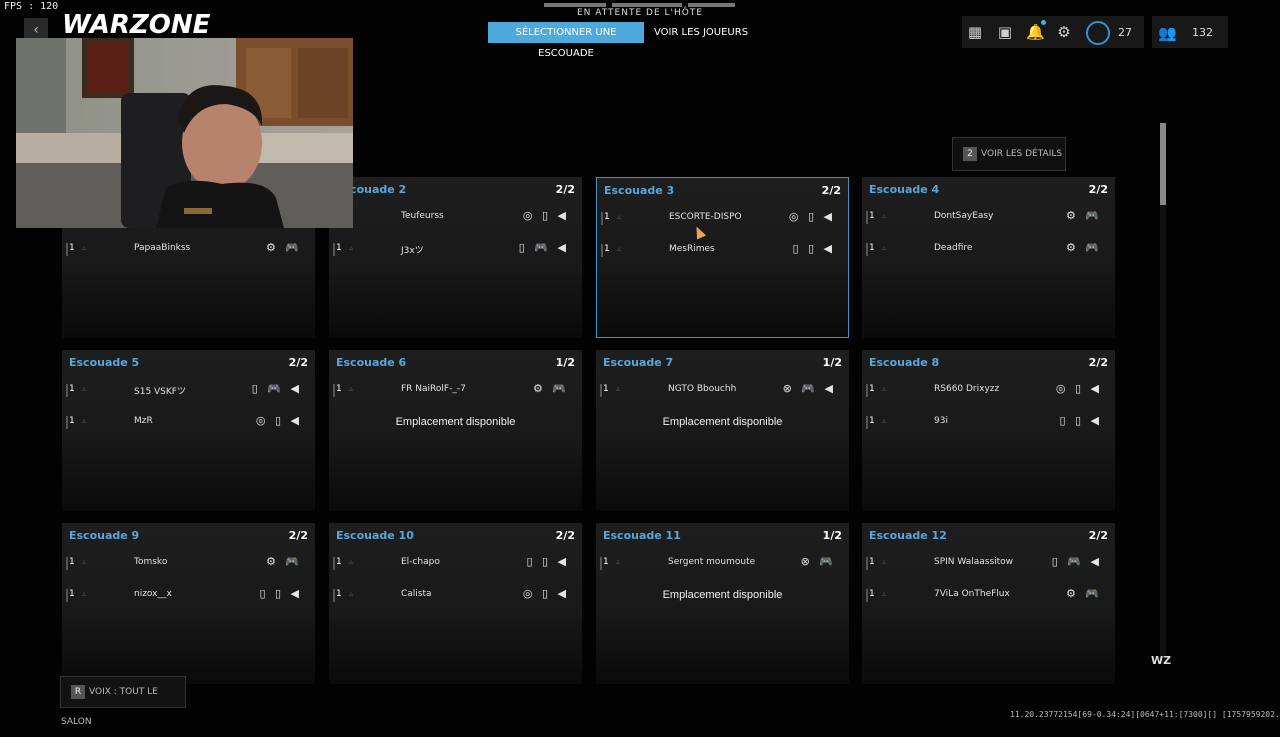 This screenshot has width=1280, height=737. What do you see at coordinates (455, 250) in the screenshot?
I see `player-row: 1 ▵ J3xツ ▯ 🎮 ◀` at bounding box center [455, 250].